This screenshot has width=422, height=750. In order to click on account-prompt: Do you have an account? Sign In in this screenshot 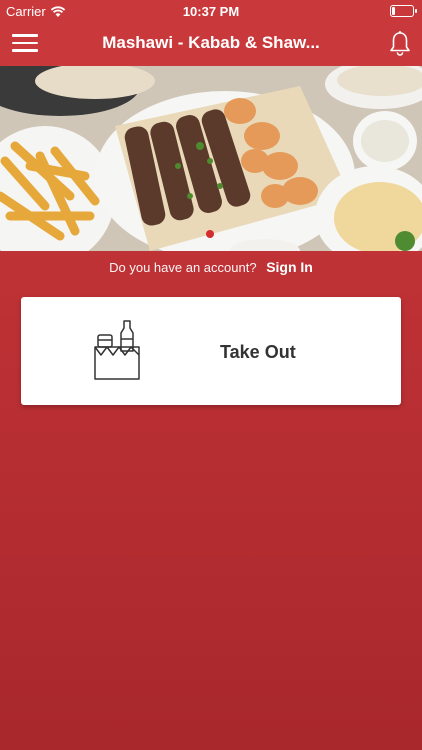, I will do `click(211, 267)`.